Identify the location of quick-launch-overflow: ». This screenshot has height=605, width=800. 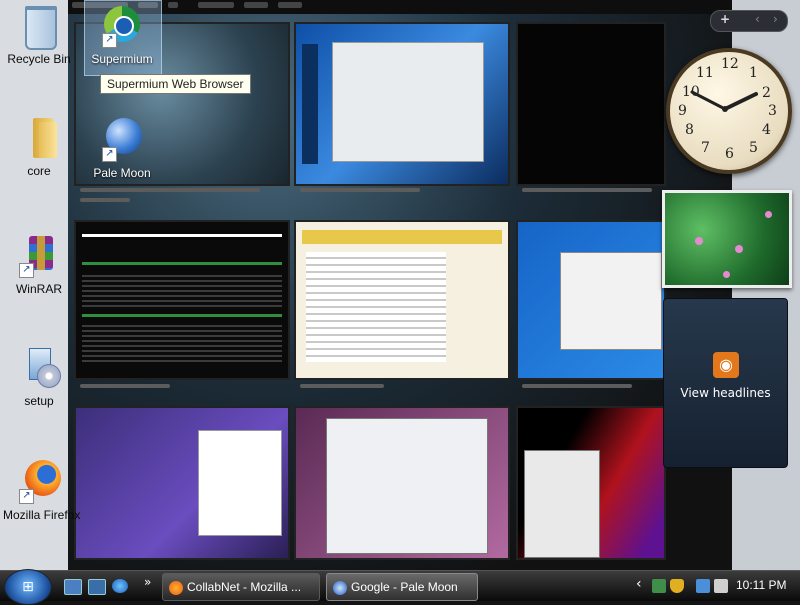
(147, 582).